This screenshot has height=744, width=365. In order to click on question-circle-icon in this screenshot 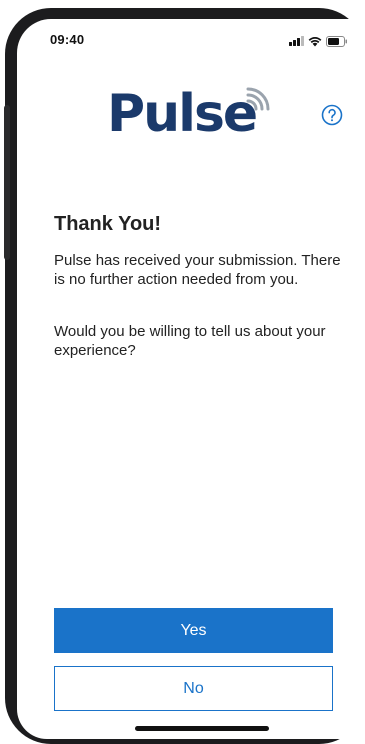, I will do `click(332, 115)`.